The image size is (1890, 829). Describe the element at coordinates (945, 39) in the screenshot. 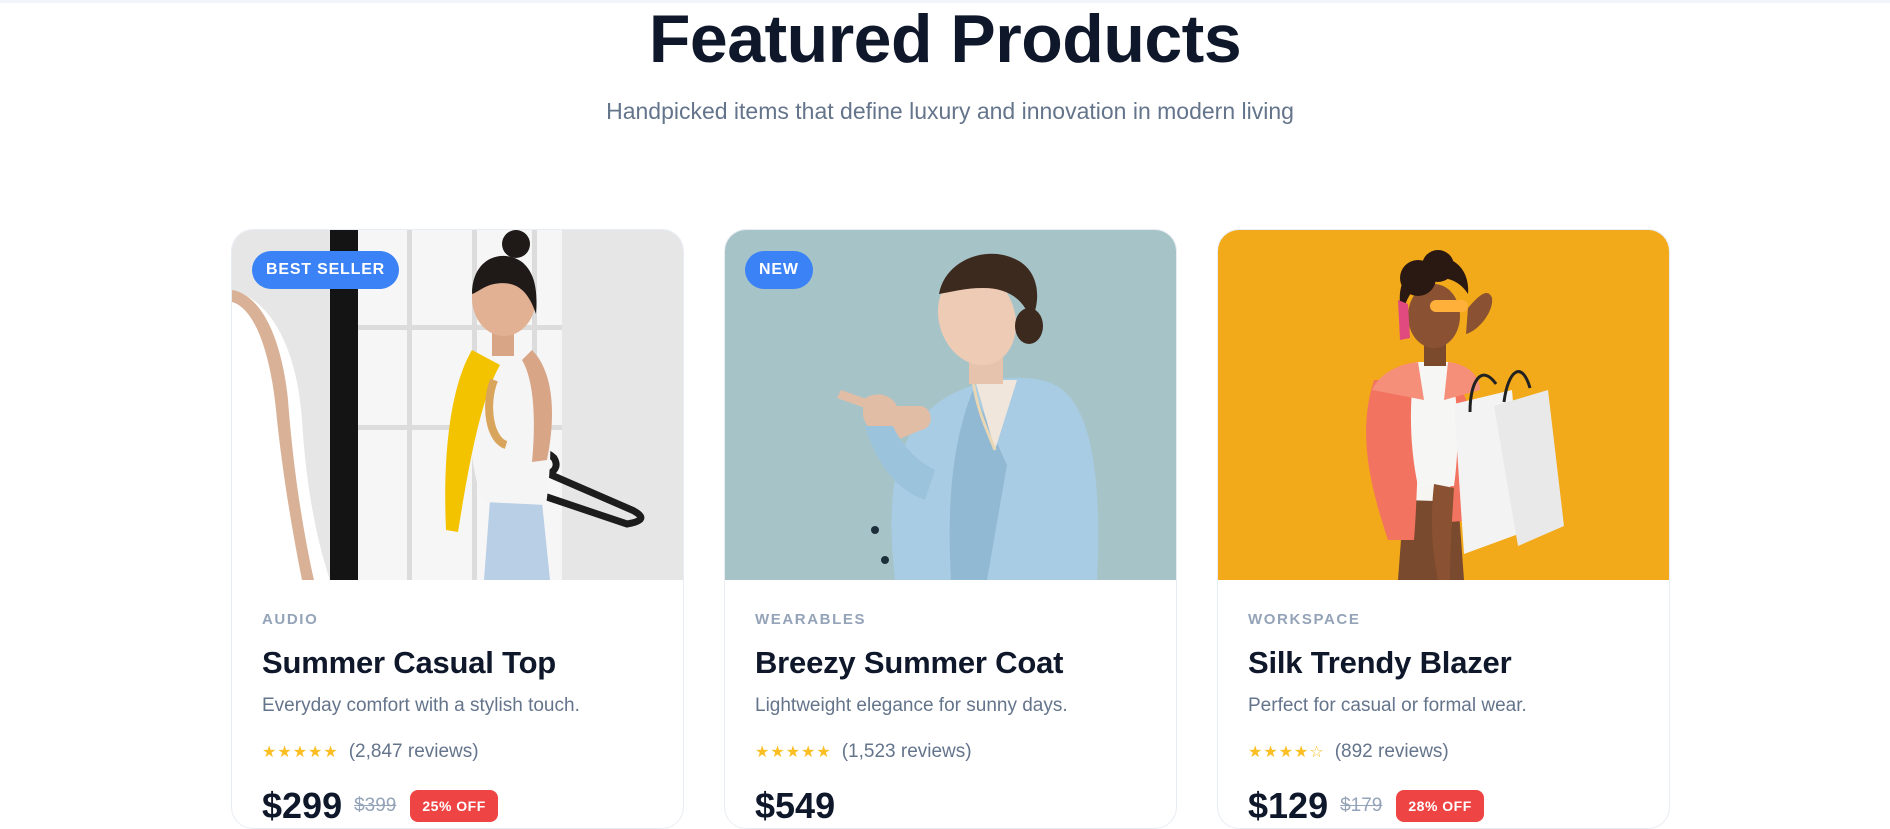

I see `section-title: Featured Products` at that location.